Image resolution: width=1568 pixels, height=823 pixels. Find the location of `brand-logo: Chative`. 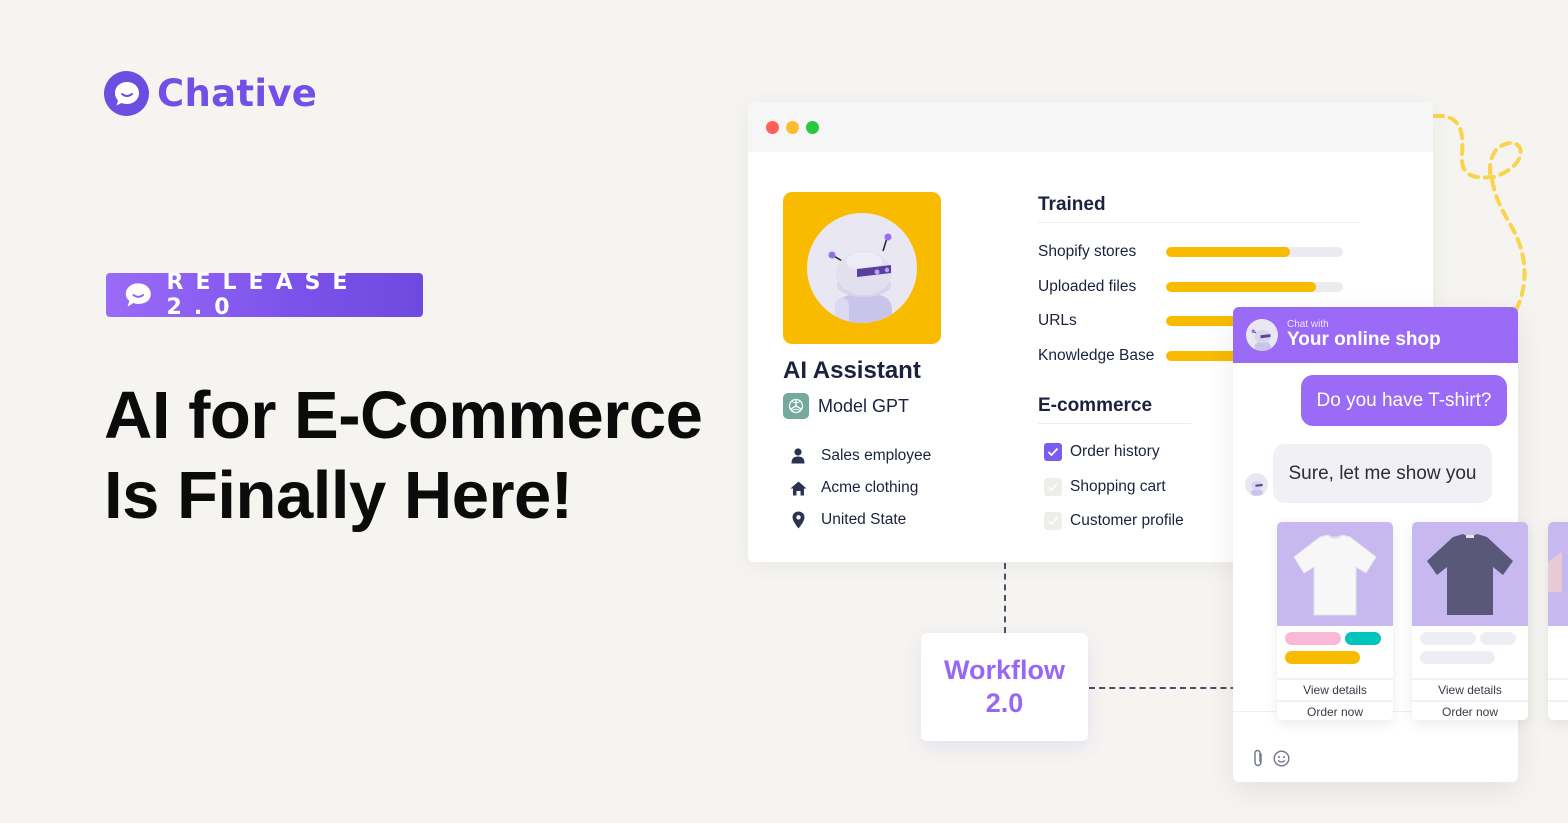

brand-logo: Chative is located at coordinates (210, 93).